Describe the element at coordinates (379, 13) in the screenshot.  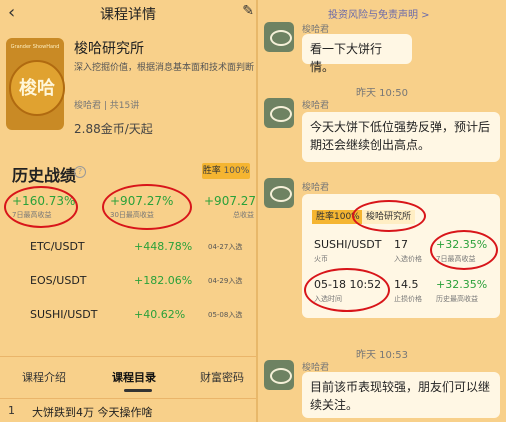
I see `disclaimer-link: 投资风险与免责声明 >` at that location.